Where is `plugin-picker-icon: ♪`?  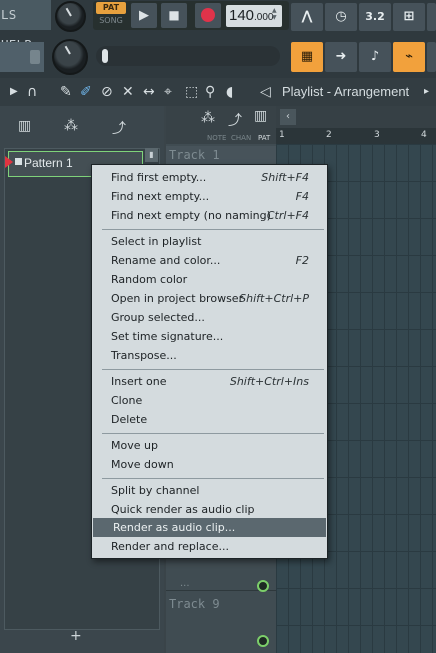 plugin-picker-icon: ♪ is located at coordinates (375, 57).